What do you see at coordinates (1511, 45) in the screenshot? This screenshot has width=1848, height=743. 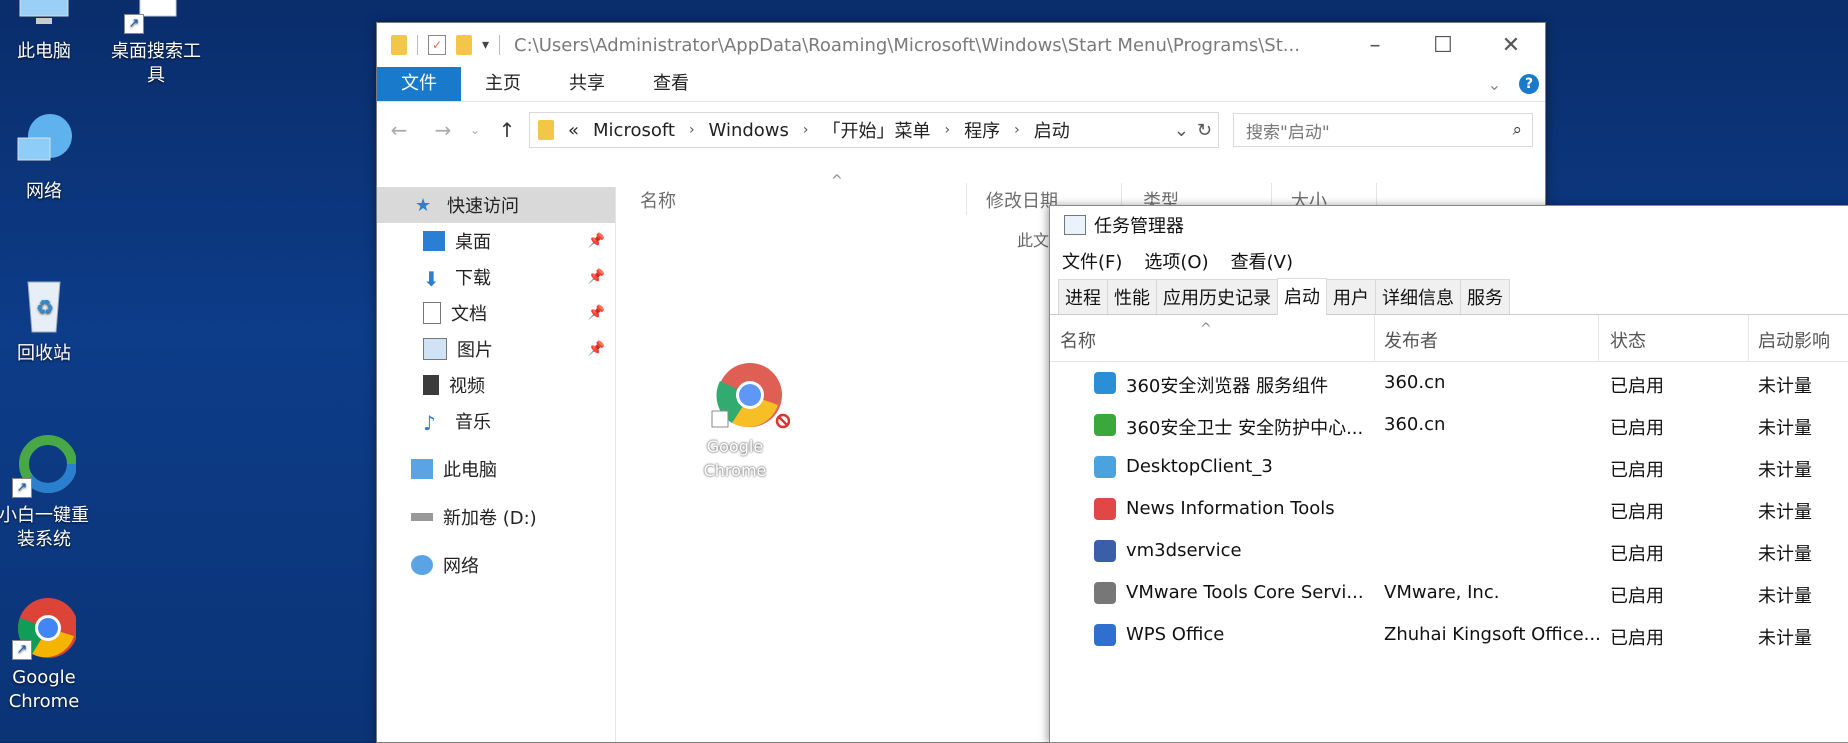 I see `close-button: ✕` at bounding box center [1511, 45].